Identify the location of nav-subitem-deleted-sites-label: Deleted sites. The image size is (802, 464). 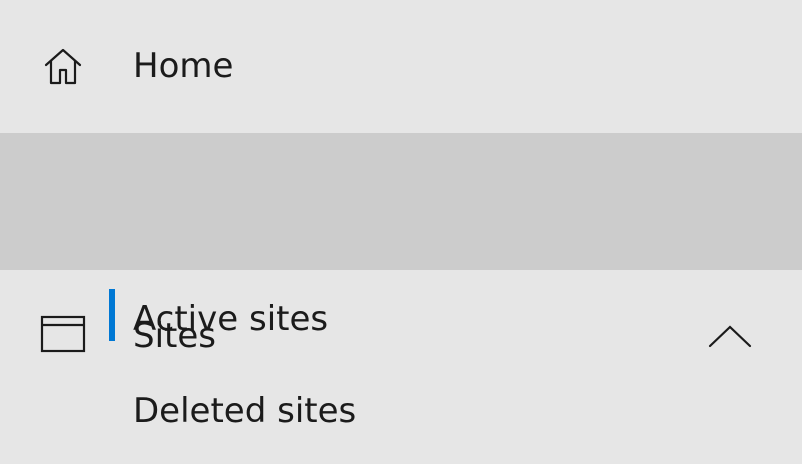
(245, 411).